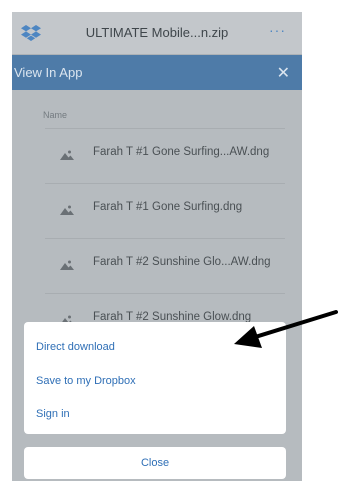 This screenshot has height=481, width=338. I want to click on file-title: ULTIMATE Mobile...n.zip, so click(157, 32).